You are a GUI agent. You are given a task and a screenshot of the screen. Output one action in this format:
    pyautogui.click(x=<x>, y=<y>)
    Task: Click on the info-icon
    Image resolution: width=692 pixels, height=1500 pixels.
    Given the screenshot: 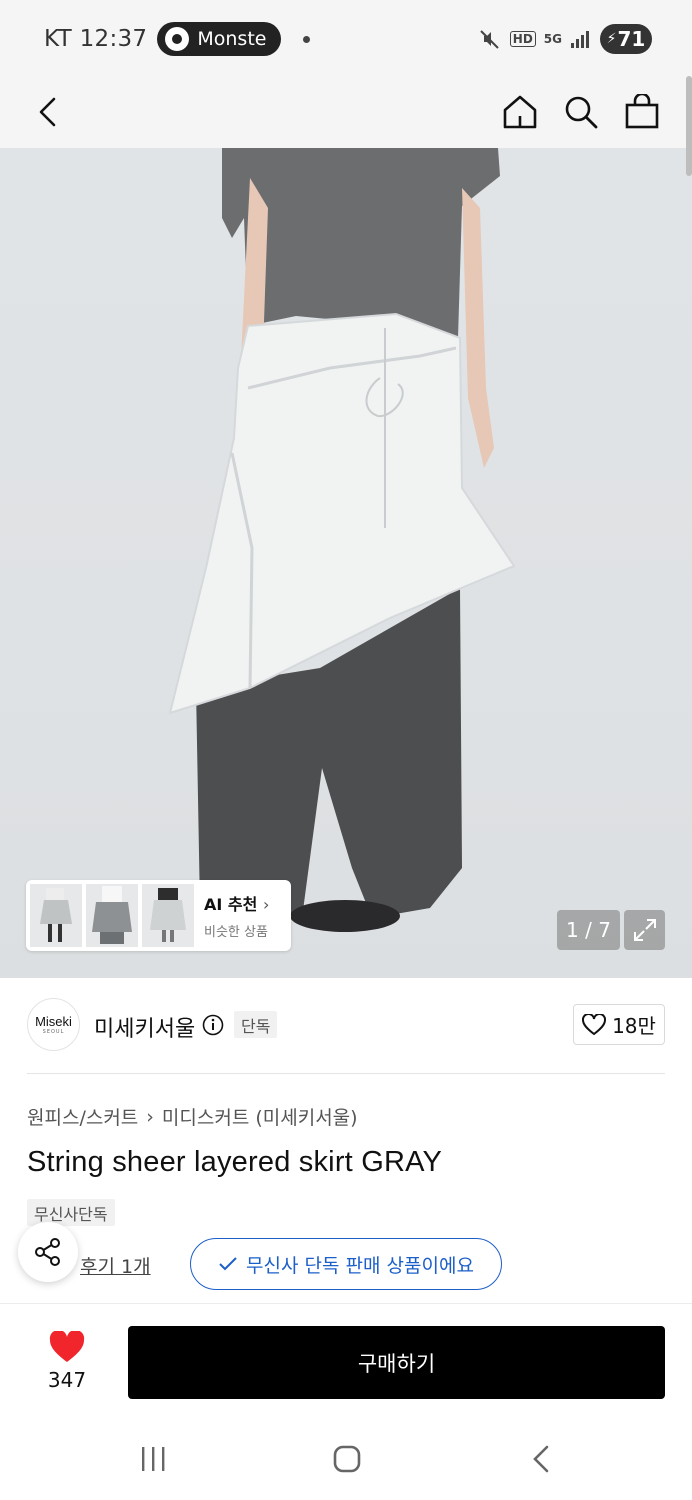 What is the action you would take?
    pyautogui.click(x=213, y=1025)
    